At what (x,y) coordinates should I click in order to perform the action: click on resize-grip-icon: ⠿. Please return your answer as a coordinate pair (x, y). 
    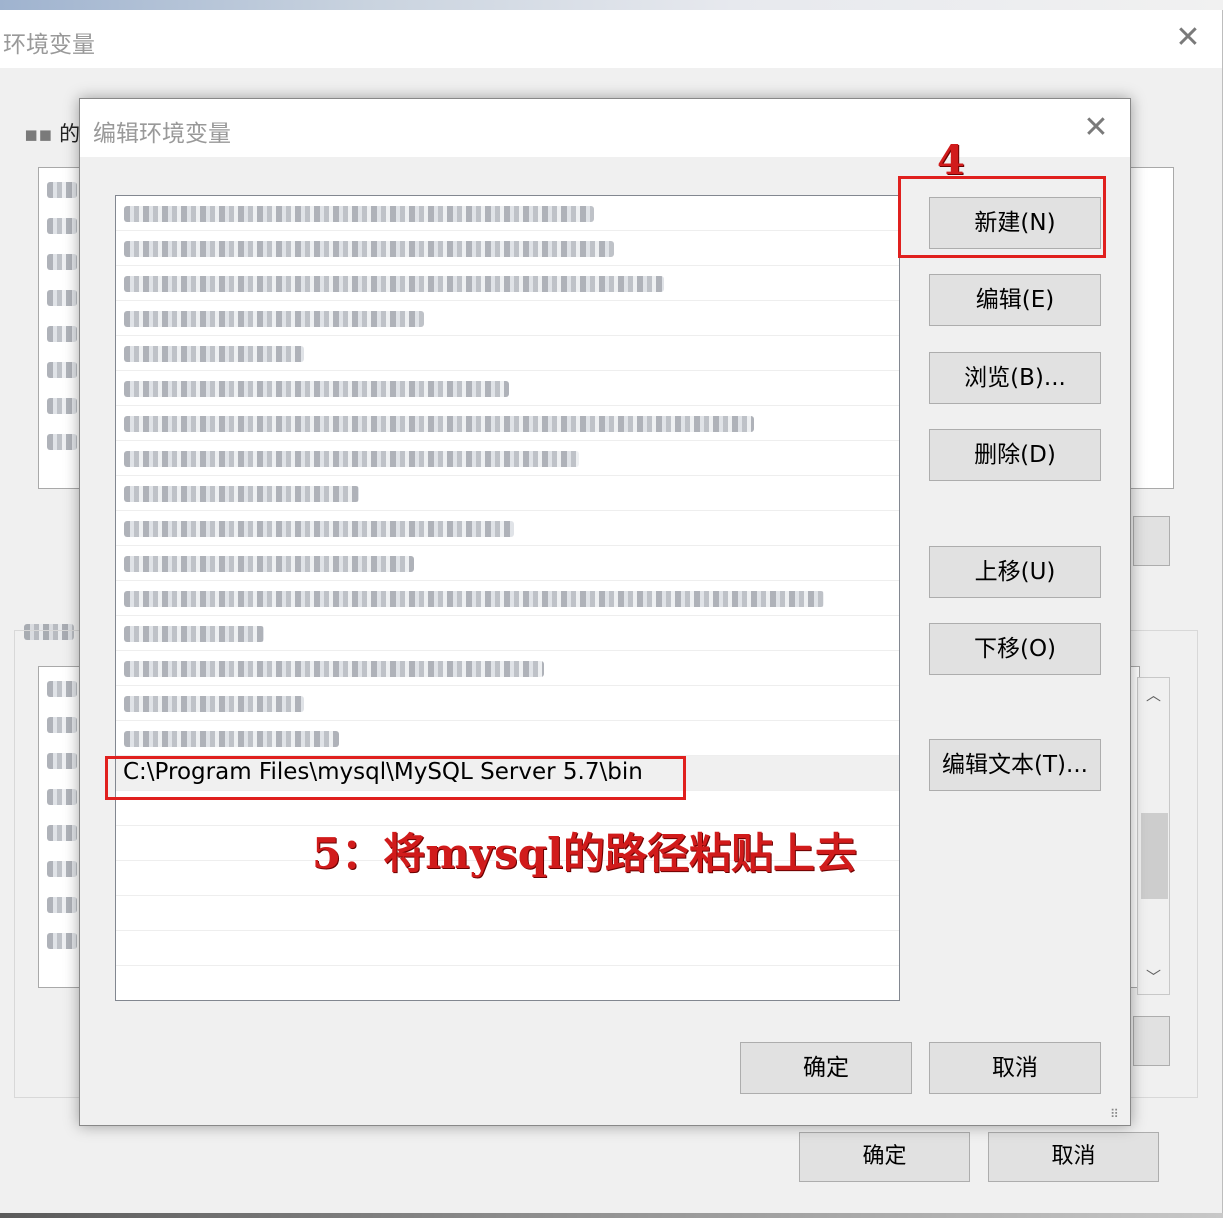
    Looking at the image, I should click on (1118, 1115).